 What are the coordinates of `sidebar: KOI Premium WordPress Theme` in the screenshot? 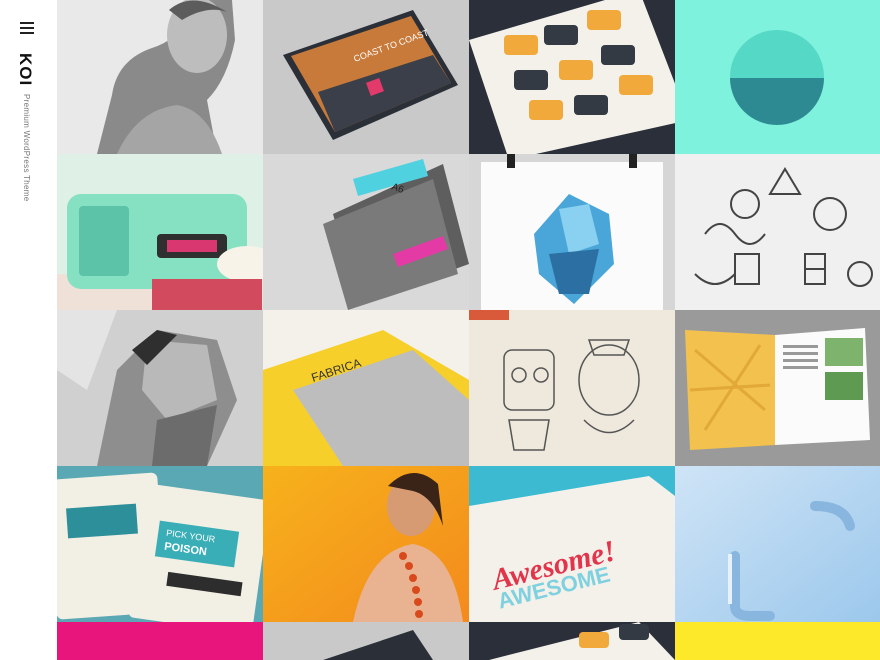 It's located at (28, 330).